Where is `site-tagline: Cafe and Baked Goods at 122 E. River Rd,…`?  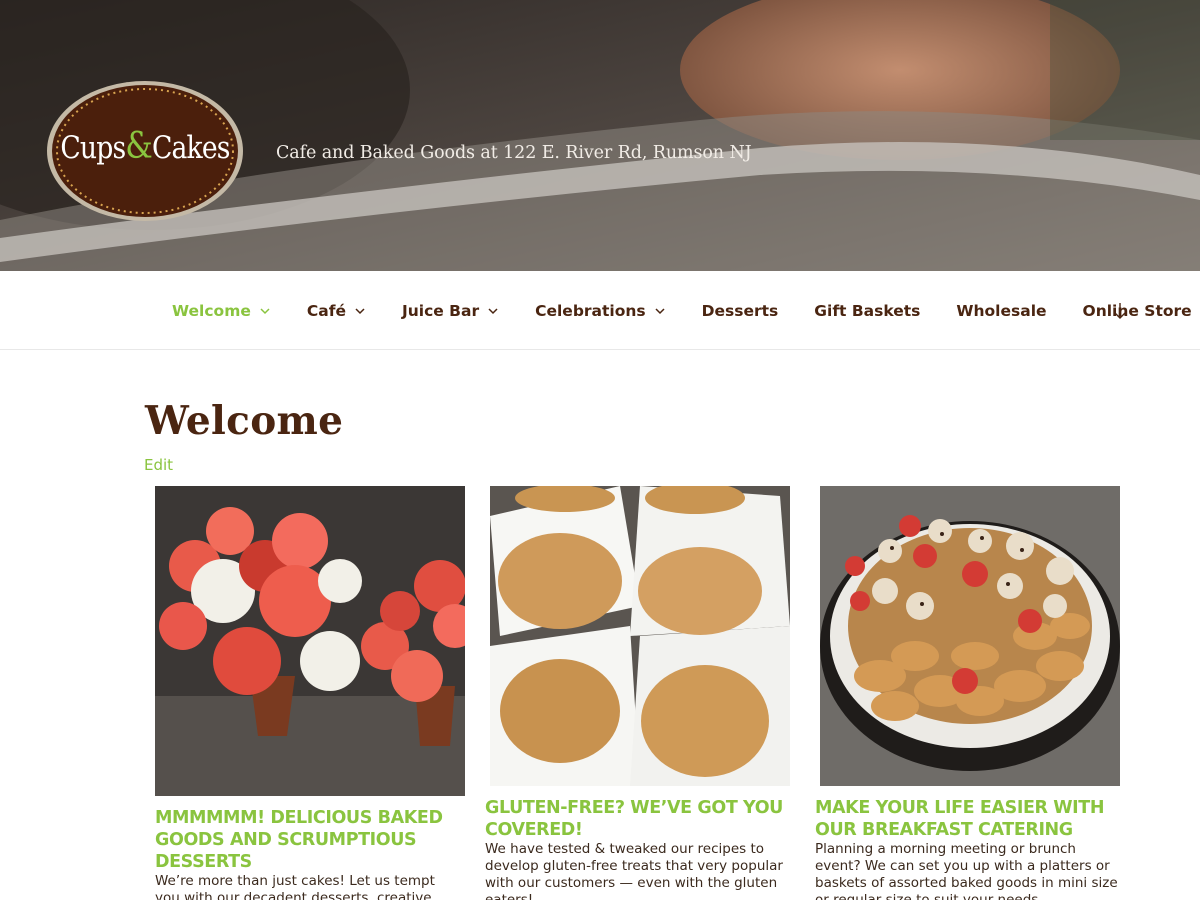 site-tagline: Cafe and Baked Goods at 122 E. River Rd,… is located at coordinates (514, 153).